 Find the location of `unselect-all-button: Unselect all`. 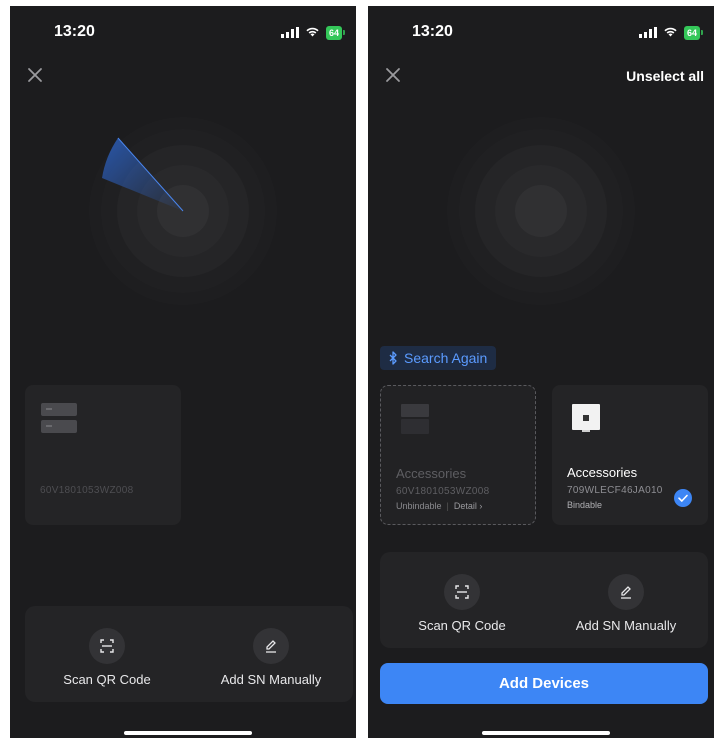

unselect-all-button: Unselect all is located at coordinates (665, 76).